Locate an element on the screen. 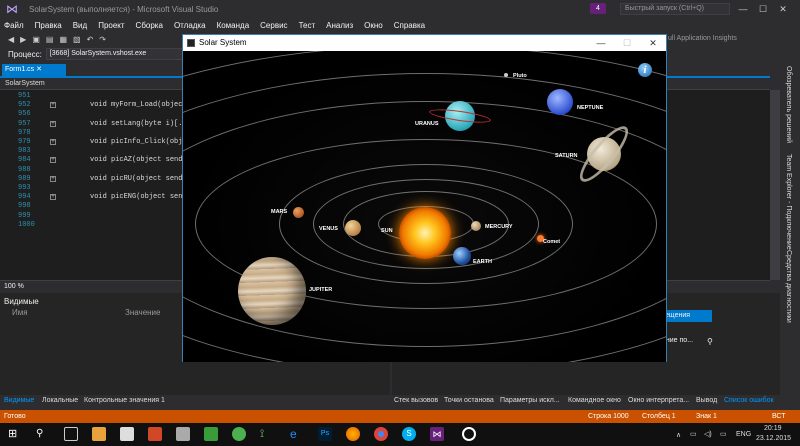 Image resolution: width=800 pixels, height=446 pixels. menu-test: Тест is located at coordinates (307, 25).